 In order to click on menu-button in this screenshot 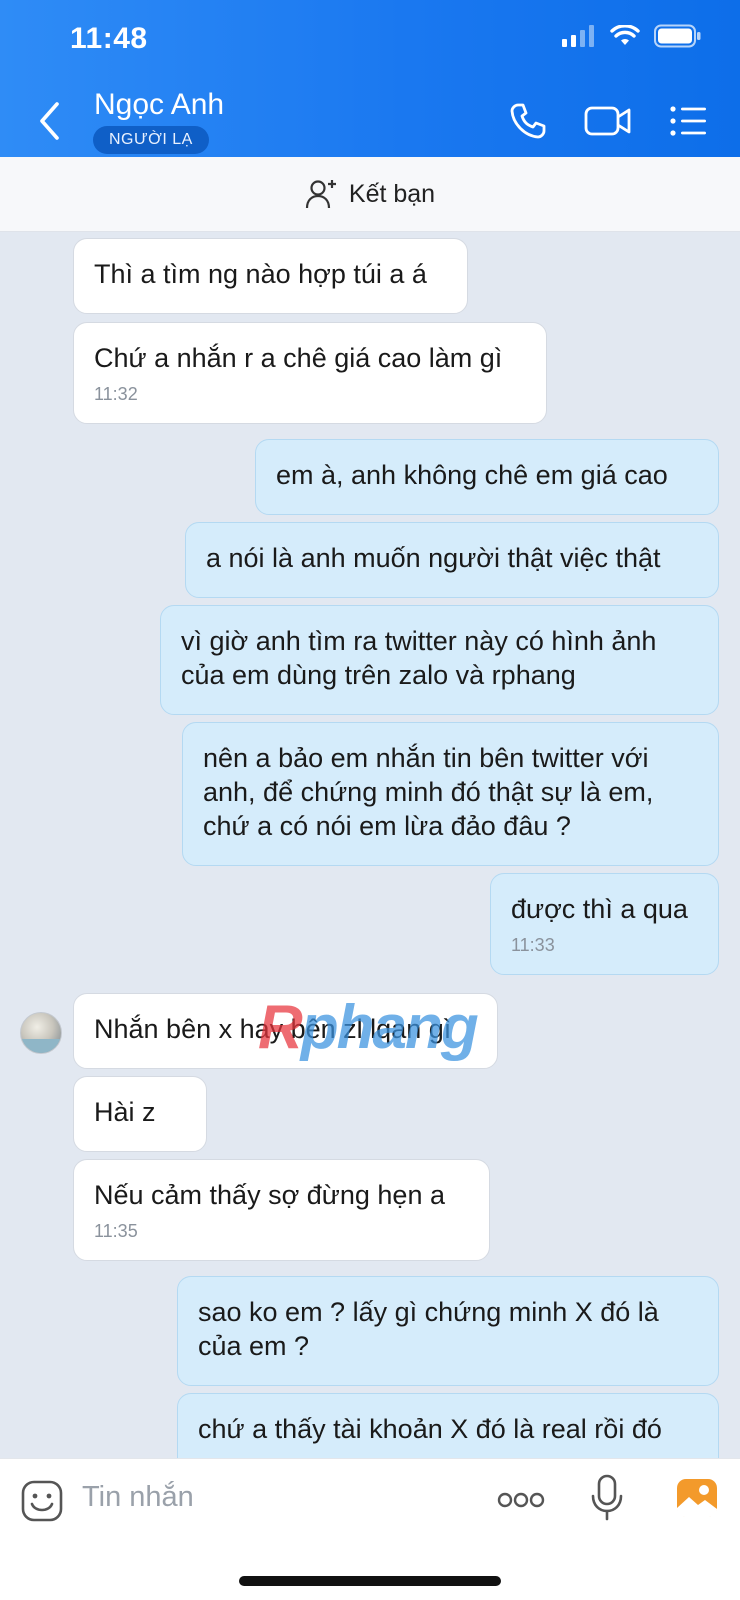, I will do `click(688, 121)`.